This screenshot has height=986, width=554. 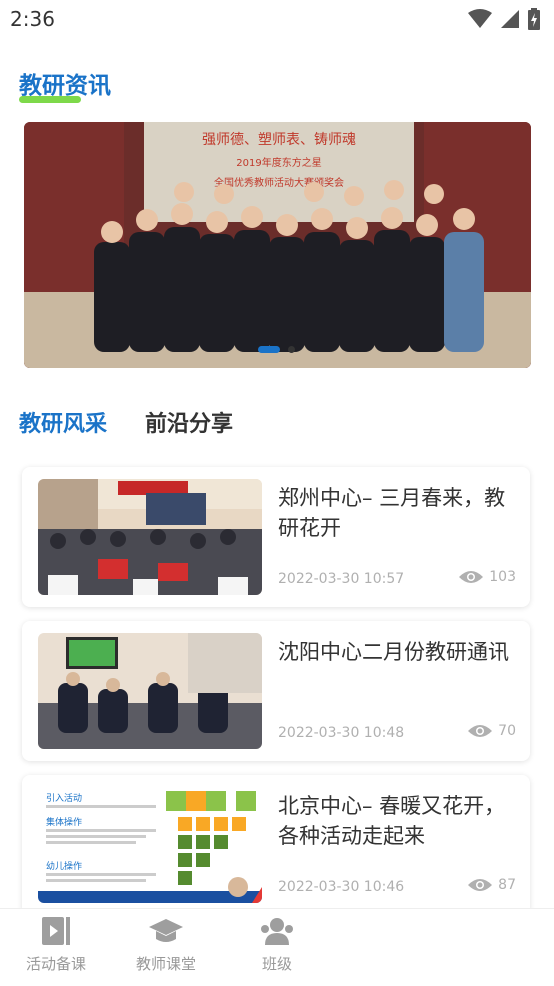 What do you see at coordinates (278, 162) in the screenshot?
I see `banner-line2: 2019年度东方之星` at bounding box center [278, 162].